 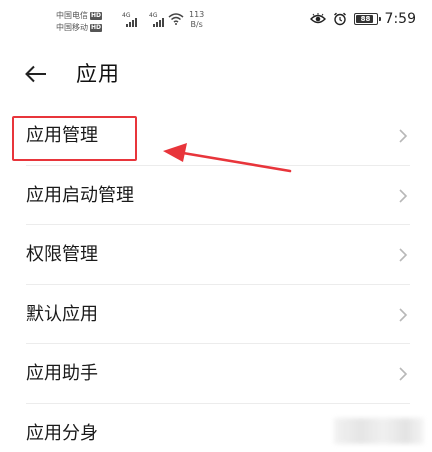 What do you see at coordinates (98, 74) in the screenshot?
I see `page-title: 应用` at bounding box center [98, 74].